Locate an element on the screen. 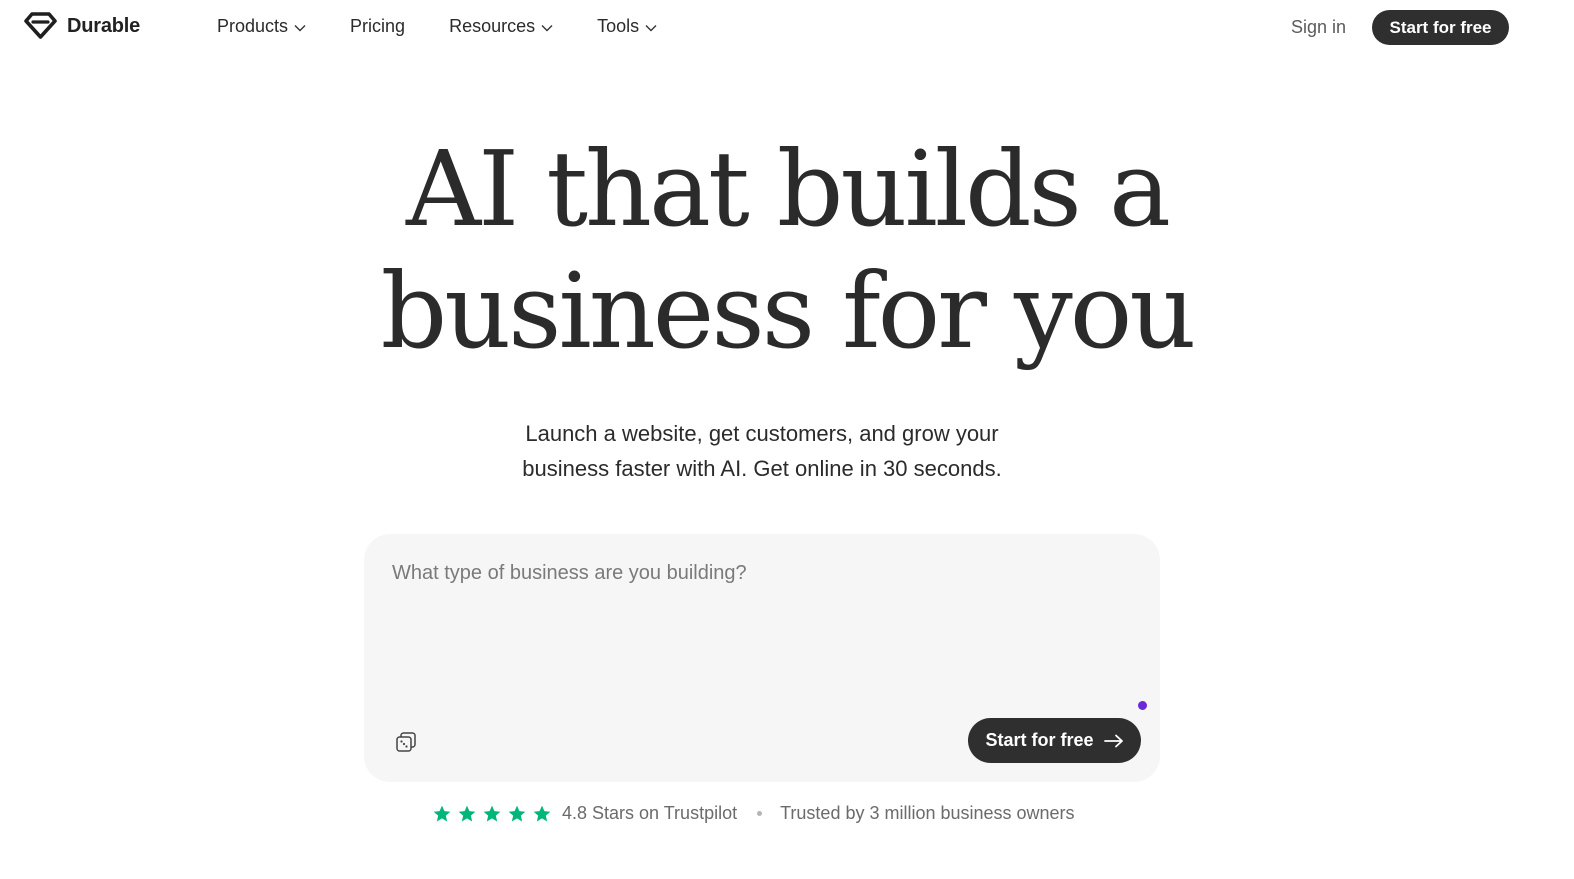 The image size is (1574, 879). brand-logo: Durable is located at coordinates (82, 26).